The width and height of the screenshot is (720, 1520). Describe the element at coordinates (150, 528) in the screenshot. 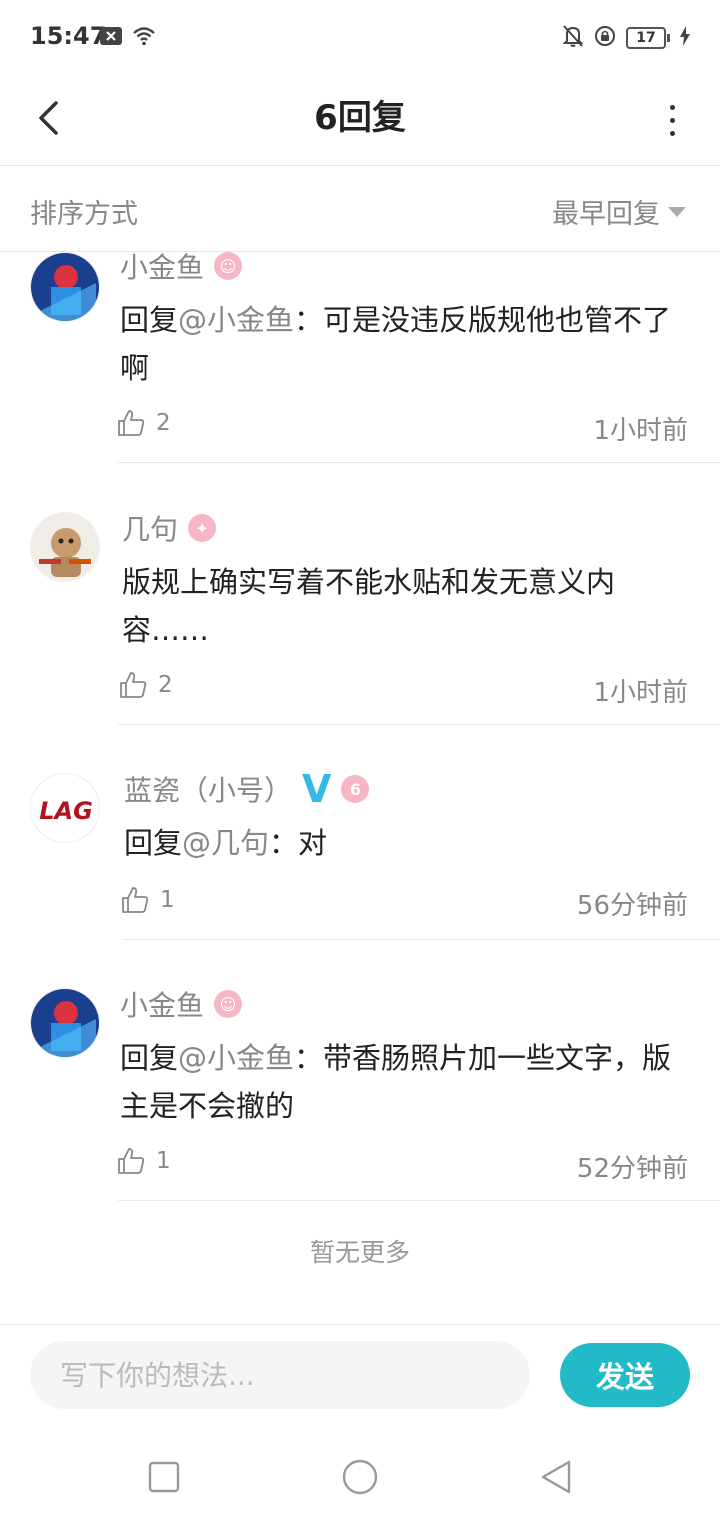

I see `reply-author-name: 几句` at that location.